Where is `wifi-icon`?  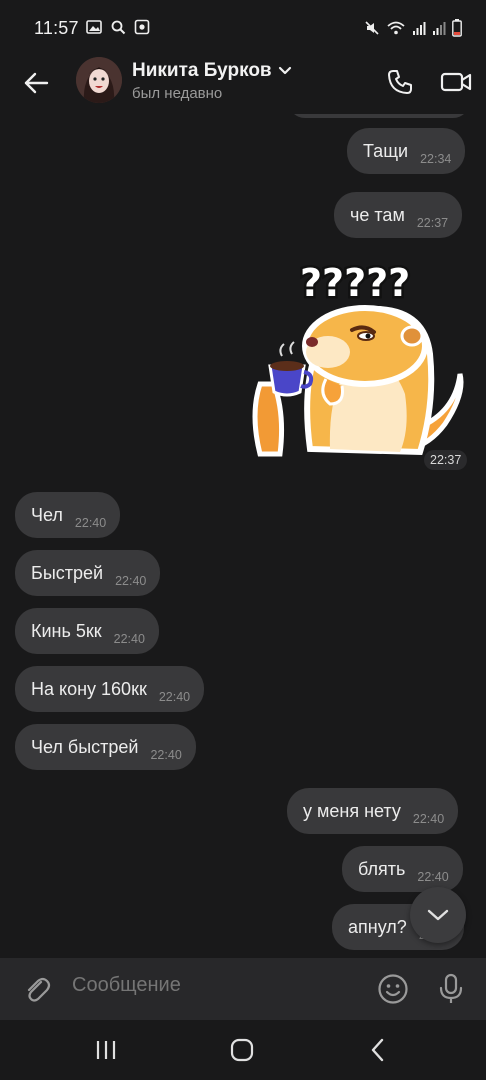
wifi-icon is located at coordinates (396, 28).